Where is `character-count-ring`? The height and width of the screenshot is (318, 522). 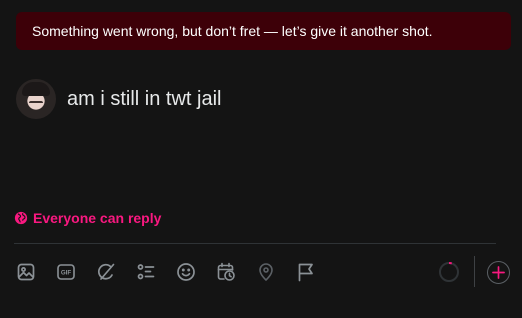
character-count-ring is located at coordinates (449, 272).